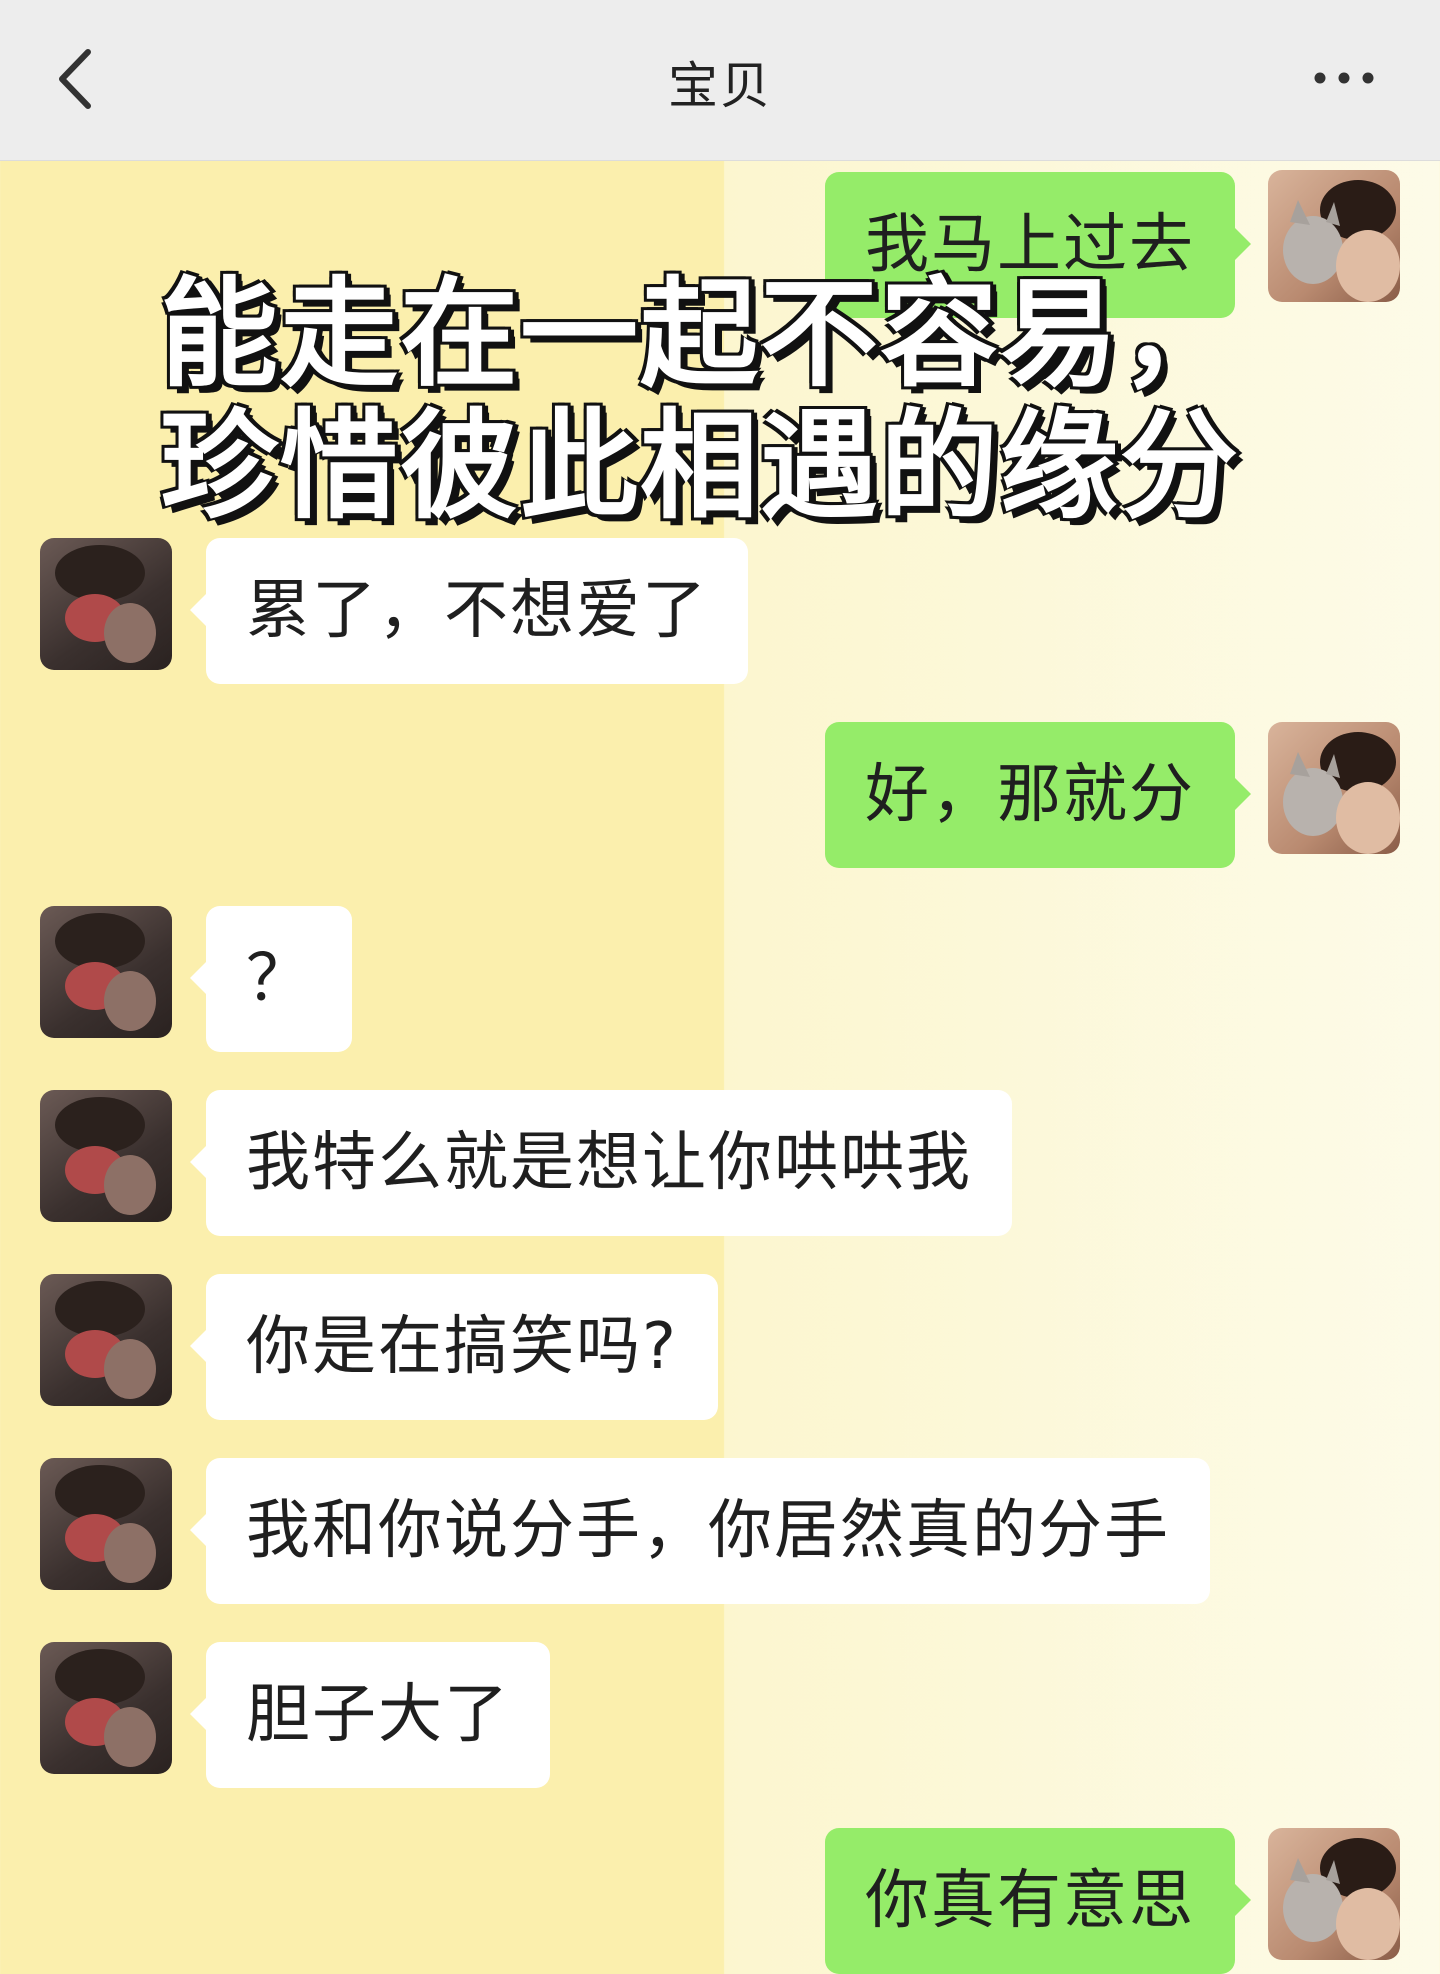 Image resolution: width=1440 pixels, height=1974 pixels. I want to click on message-bubble-incoming: 你是在搞笑吗?, so click(454, 1347).